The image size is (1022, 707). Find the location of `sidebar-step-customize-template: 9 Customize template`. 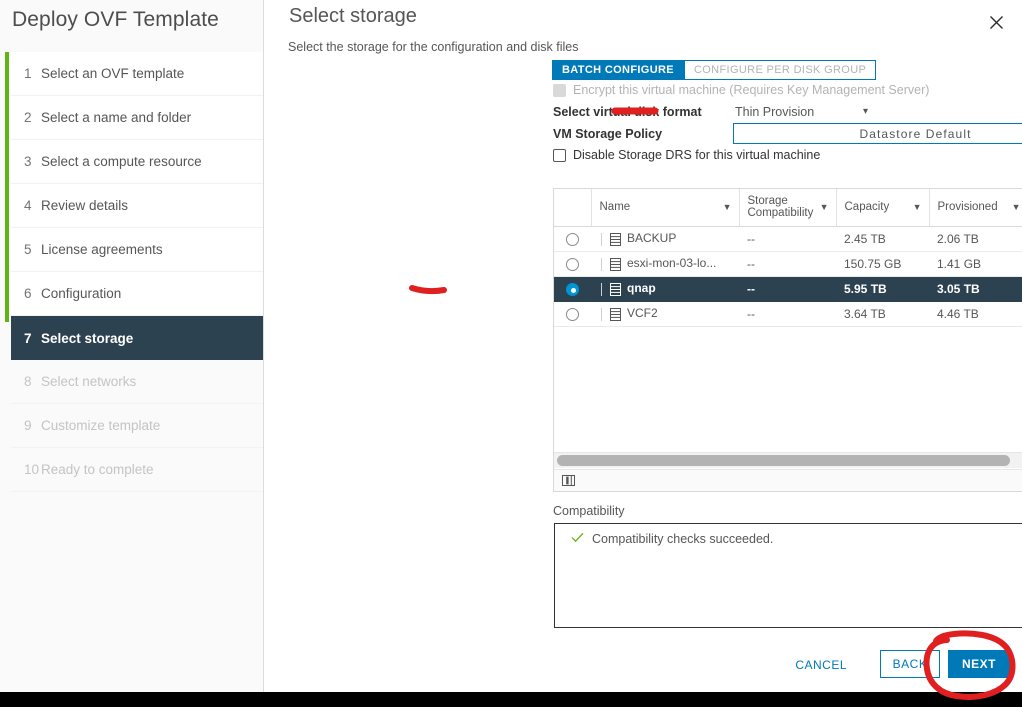

sidebar-step-customize-template: 9 Customize template is located at coordinates (137, 426).